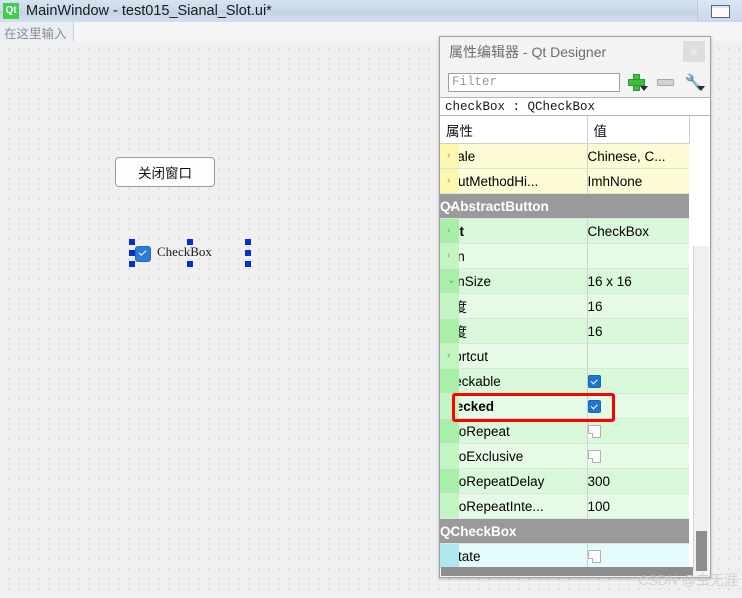 The height and width of the screenshot is (598, 742). I want to click on selection-handle-bottom-right, so click(248, 264).